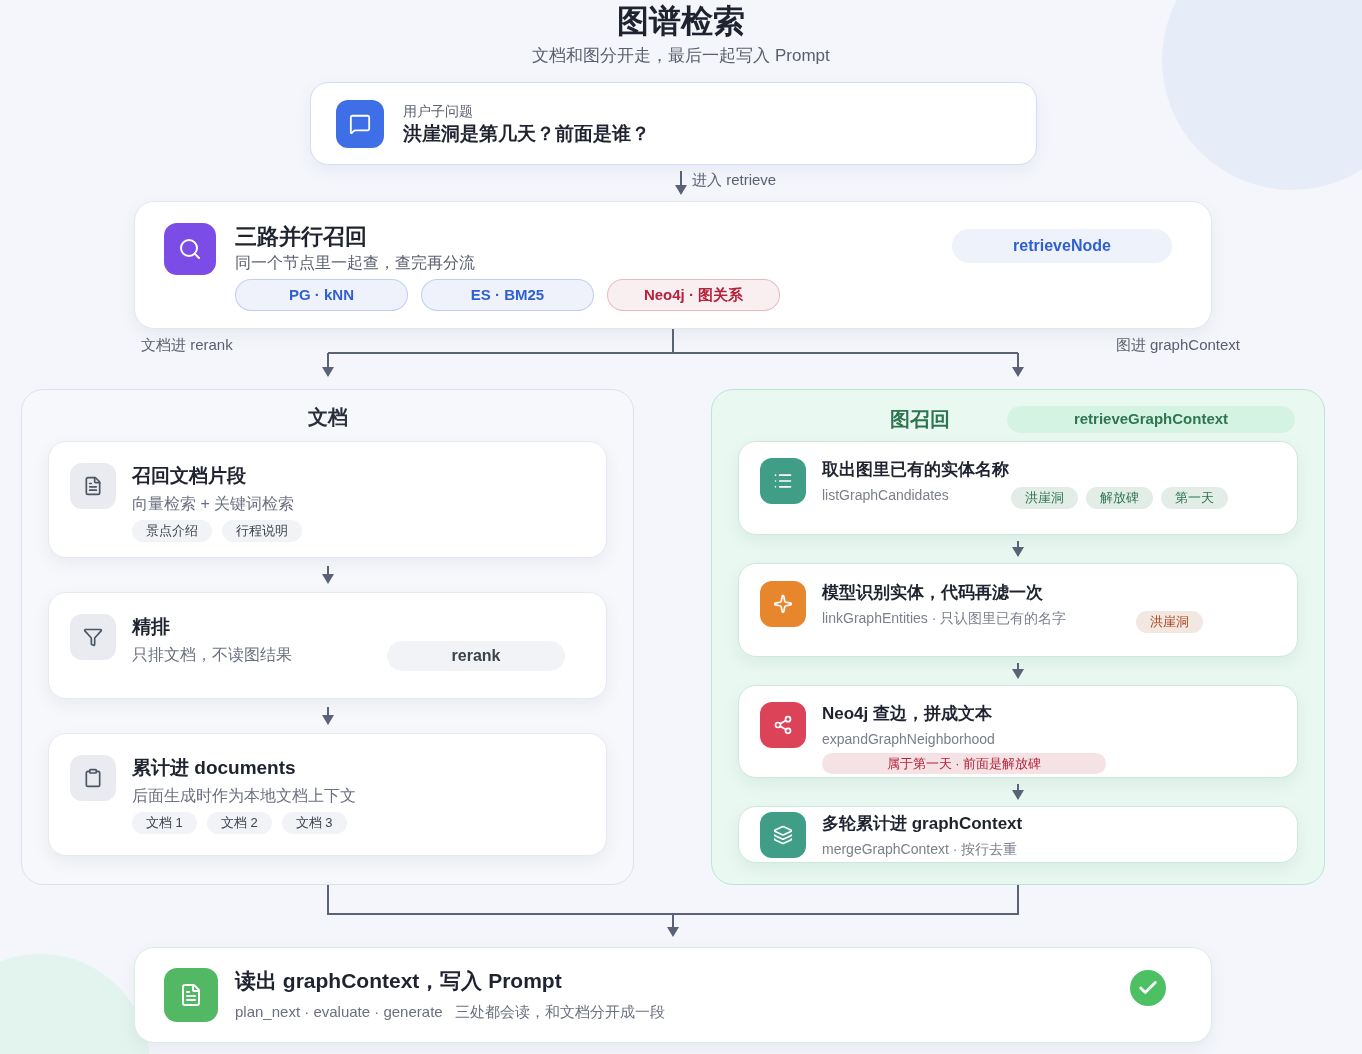 Image resolution: width=1362 pixels, height=1054 pixels. What do you see at coordinates (783, 835) in the screenshot?
I see `layers-icon` at bounding box center [783, 835].